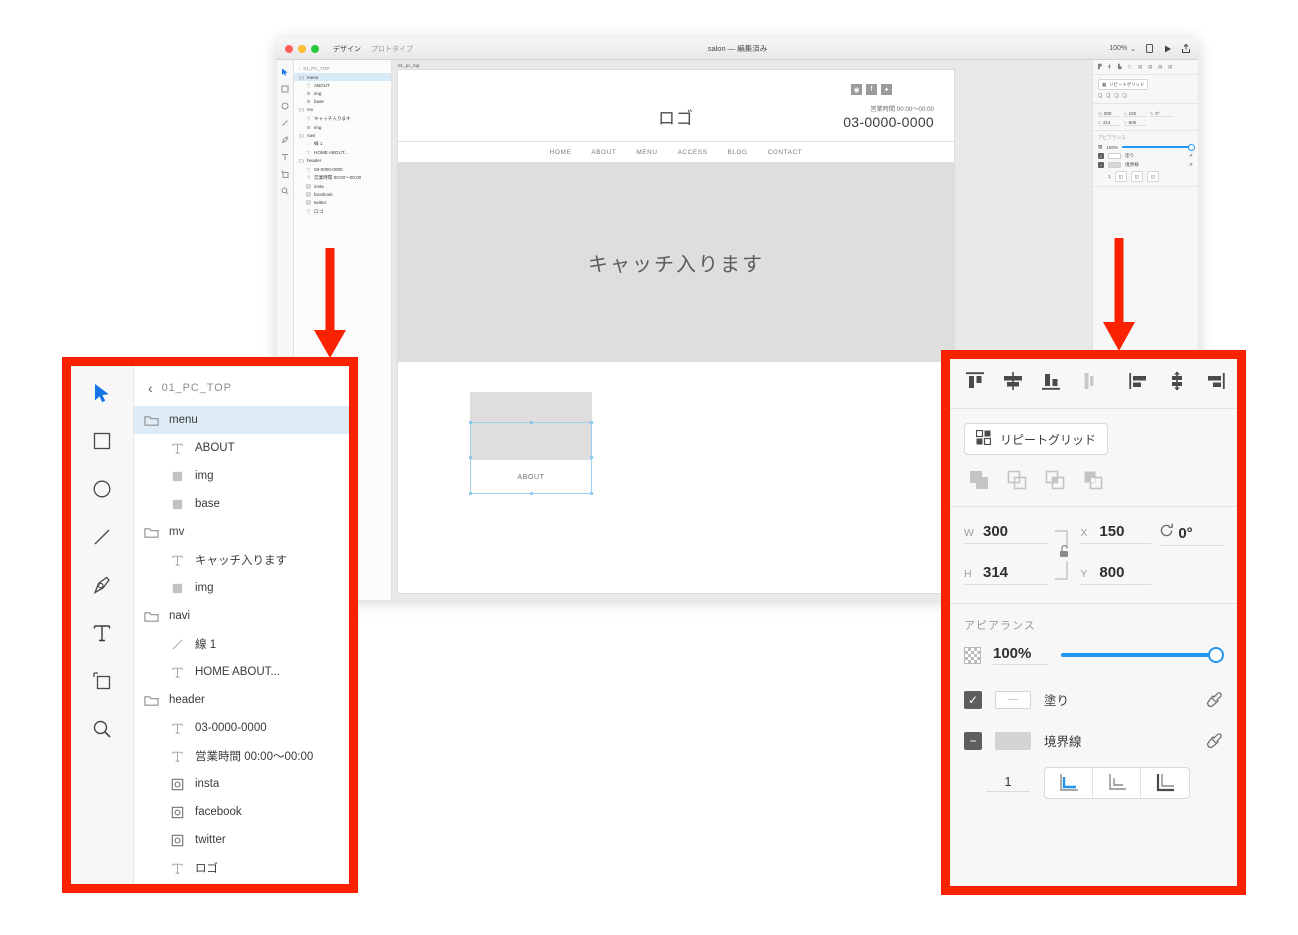 This screenshot has width=1298, height=935. Describe the element at coordinates (241, 840) in the screenshot. I see `layer-row-twitter: twitter` at that location.